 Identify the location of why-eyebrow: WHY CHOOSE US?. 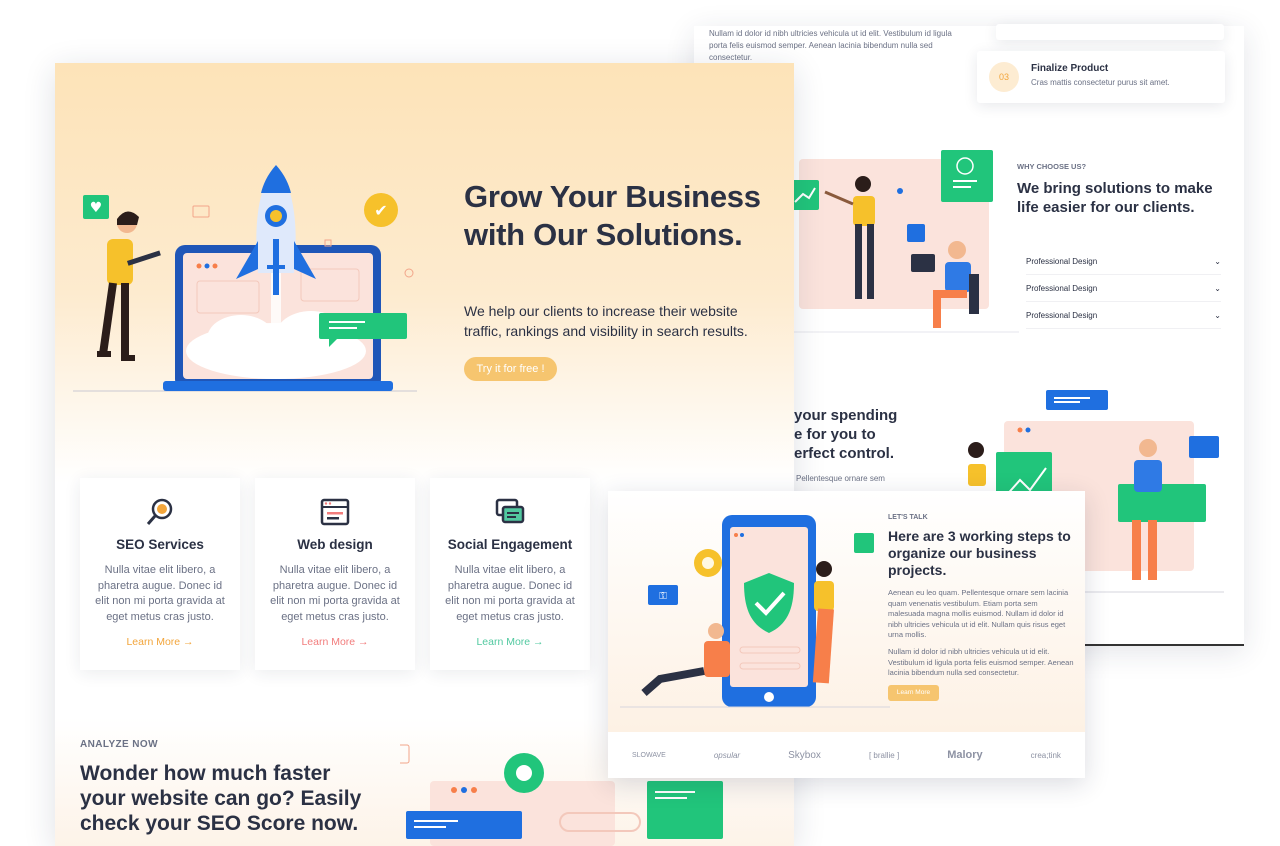
(1052, 166).